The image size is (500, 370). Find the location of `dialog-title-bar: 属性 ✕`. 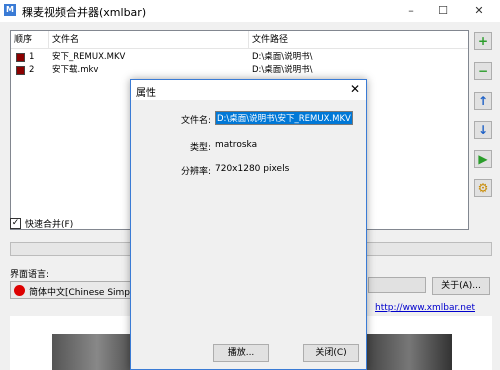

dialog-title-bar: 属性 ✕ is located at coordinates (248, 90).